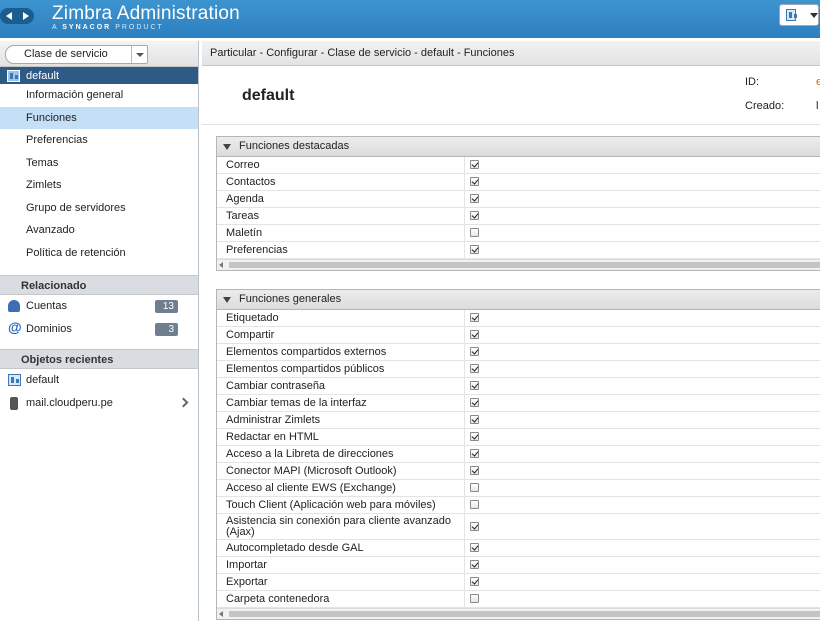 The image size is (820, 621). I want to click on app-title: Zimbra Administration, so click(146, 13).